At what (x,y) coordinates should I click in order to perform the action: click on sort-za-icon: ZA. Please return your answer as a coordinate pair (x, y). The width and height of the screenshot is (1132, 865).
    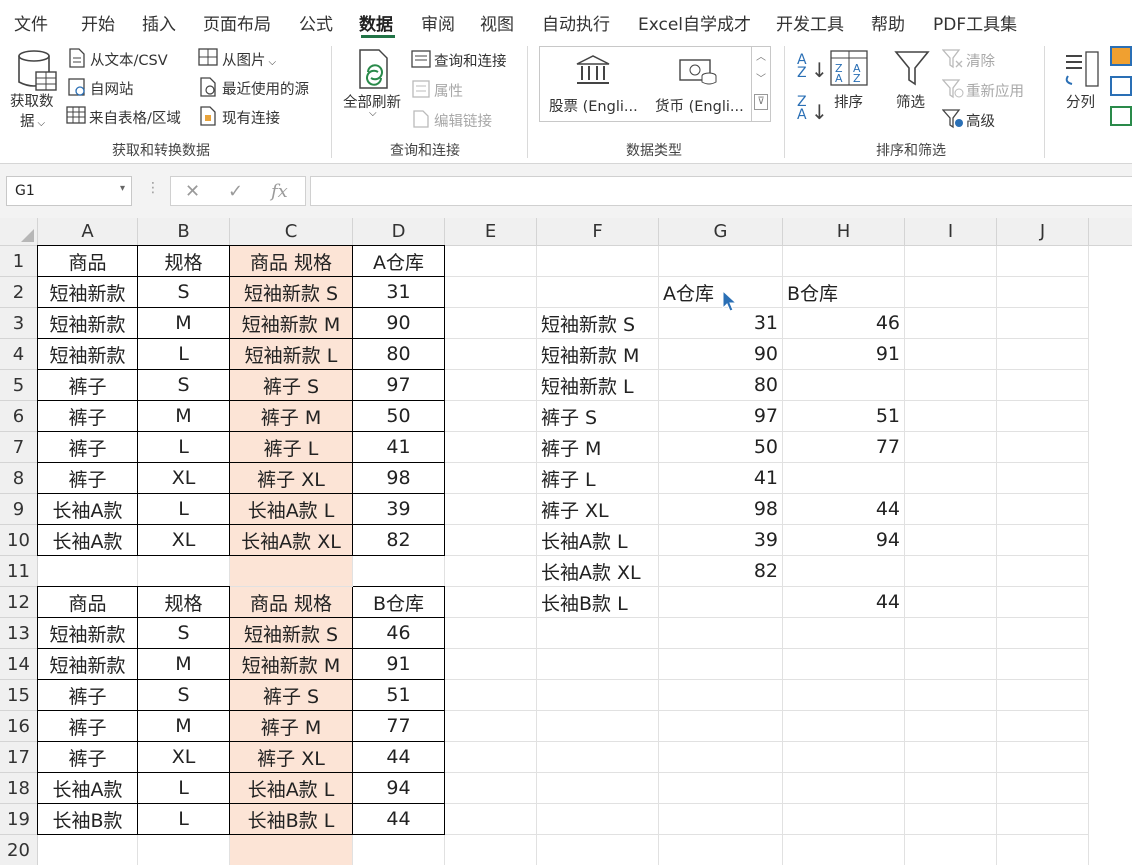
    Looking at the image, I should click on (802, 108).